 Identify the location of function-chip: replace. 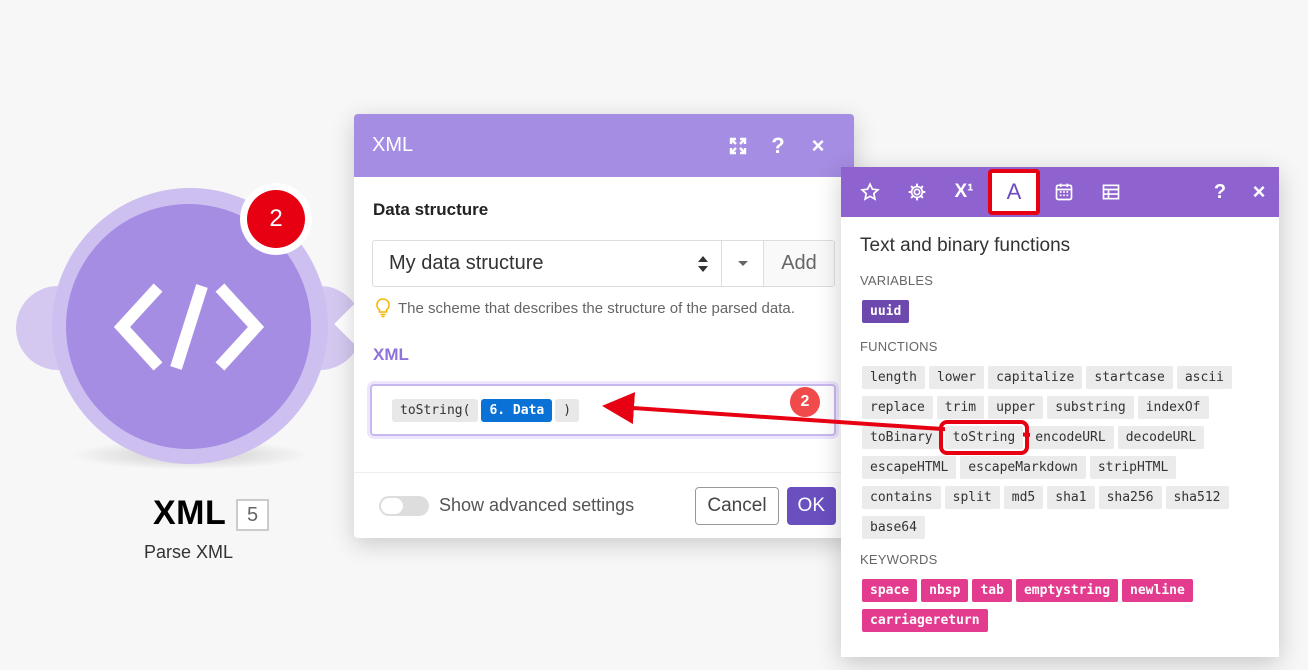
(897, 407).